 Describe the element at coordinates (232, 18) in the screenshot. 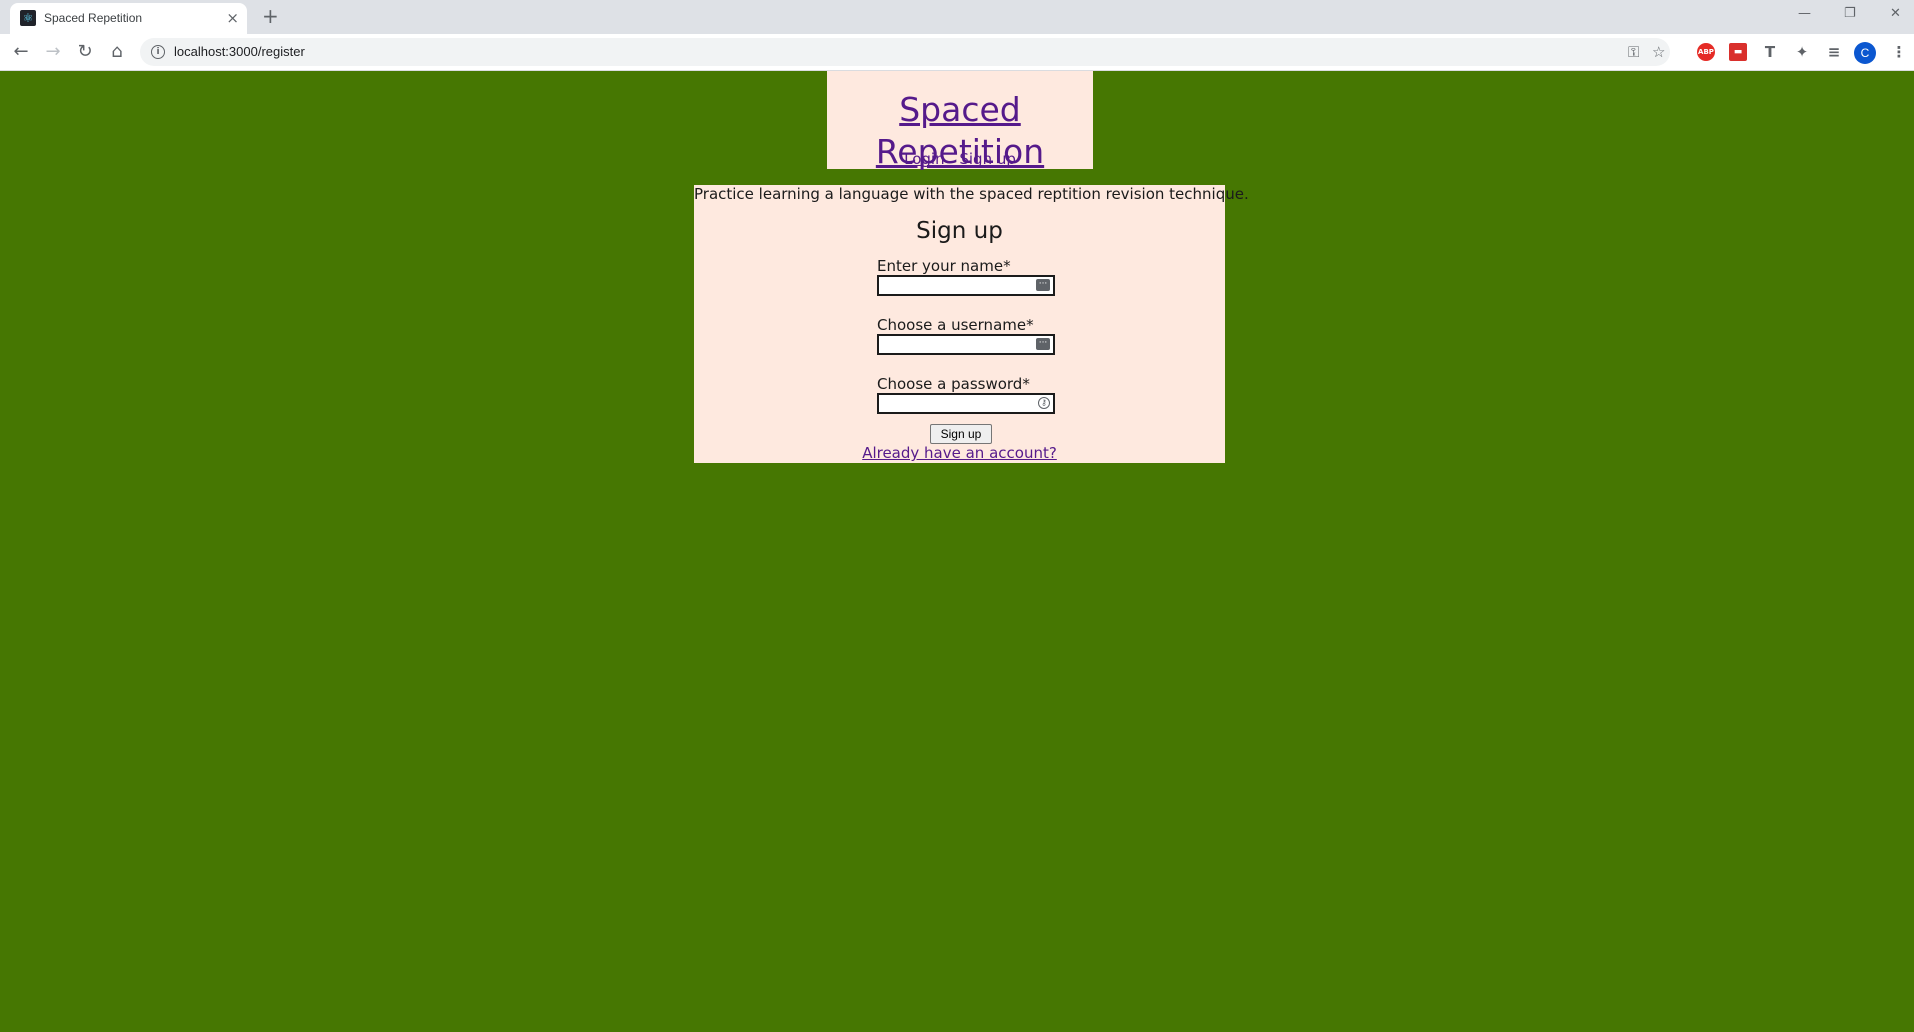

I see `tab-close-icon: ×` at that location.